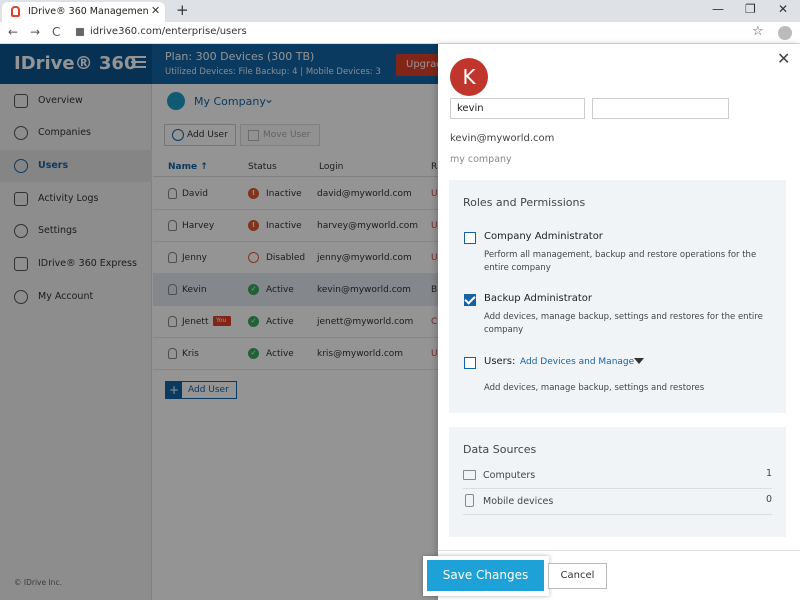  I want to click on browser-tab-bar: IDrive® 360 Management Conso ✕ + — ❐ ✕, so click(400, 11).